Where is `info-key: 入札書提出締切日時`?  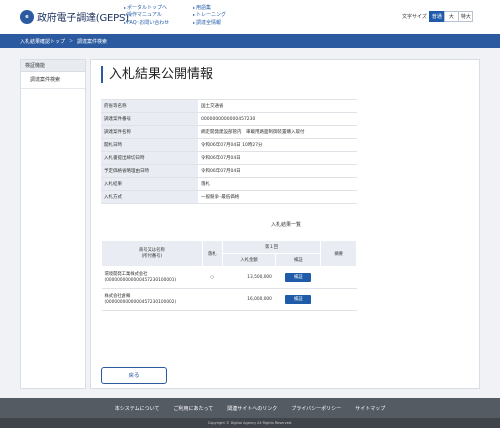
info-key: 入札書提出締切日時 is located at coordinates (149, 158).